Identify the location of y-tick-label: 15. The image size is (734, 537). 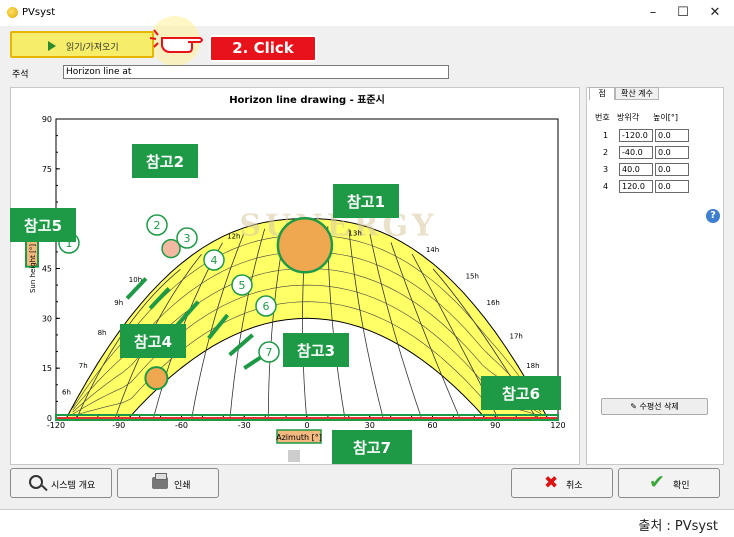
(47, 368).